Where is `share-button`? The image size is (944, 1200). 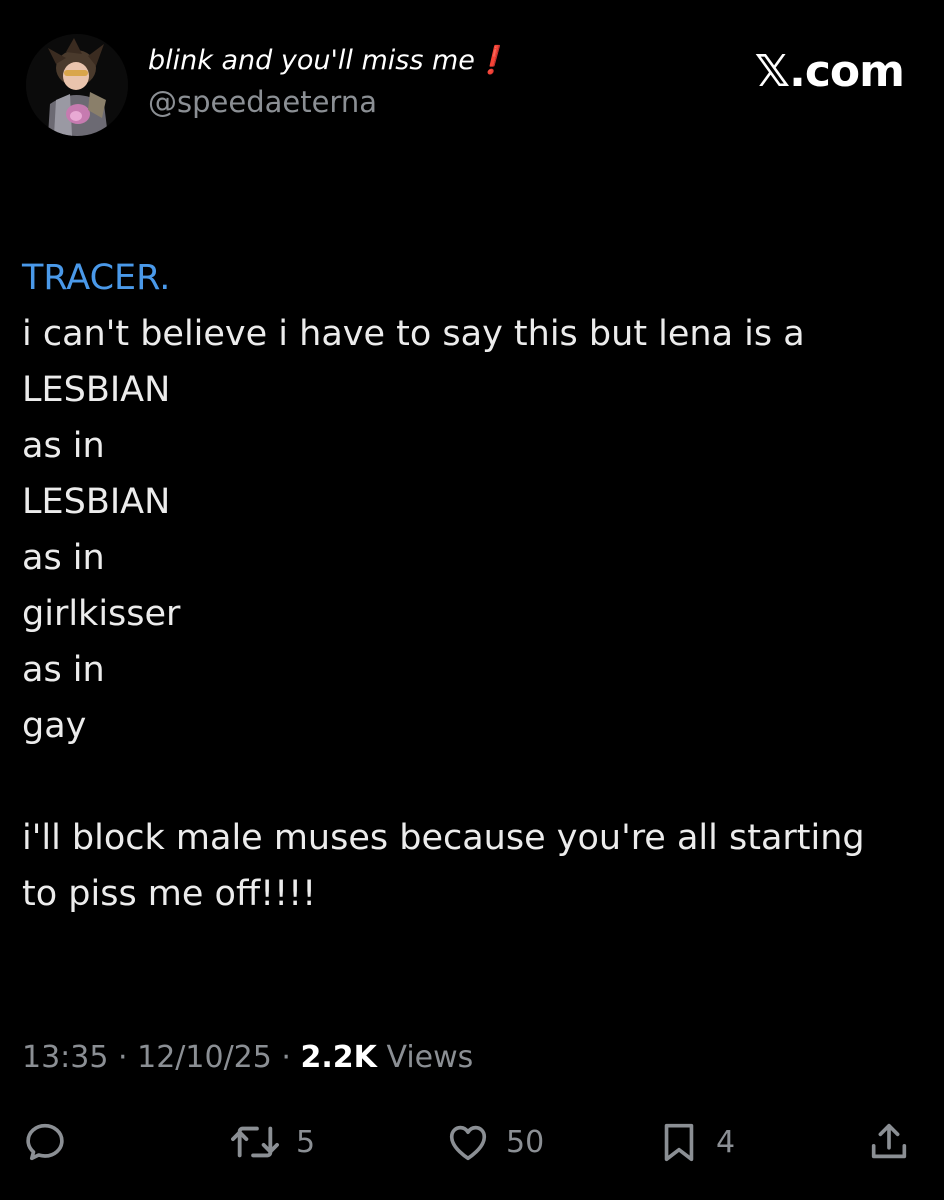 share-button is located at coordinates (889, 1142).